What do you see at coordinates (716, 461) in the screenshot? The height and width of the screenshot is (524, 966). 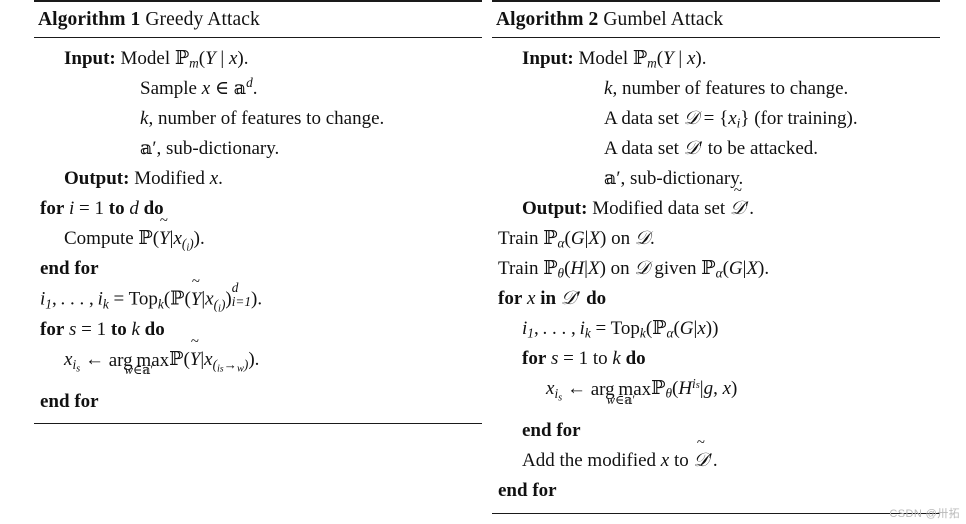 I see `algorithm-2-line-add-modified: Add the modified x to 𝒟′.` at bounding box center [716, 461].